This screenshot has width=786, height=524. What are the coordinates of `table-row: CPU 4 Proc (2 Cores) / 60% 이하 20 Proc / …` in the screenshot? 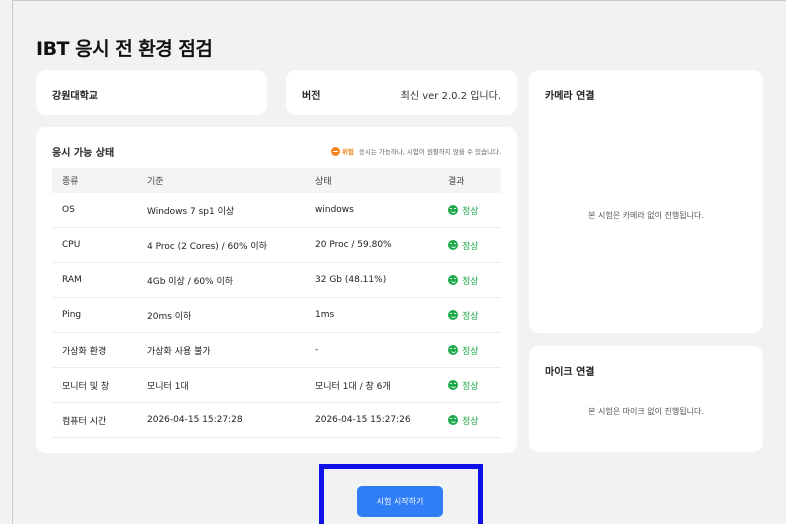 It's located at (276, 245).